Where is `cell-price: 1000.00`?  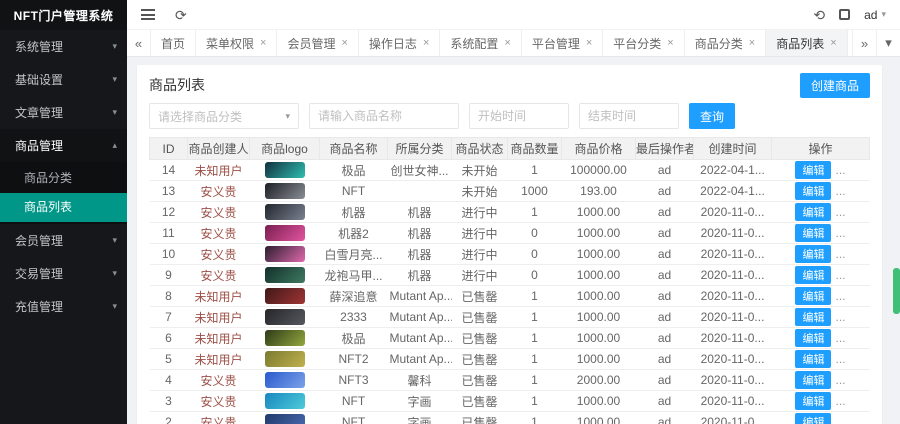
cell-price: 1000.00 is located at coordinates (598, 338).